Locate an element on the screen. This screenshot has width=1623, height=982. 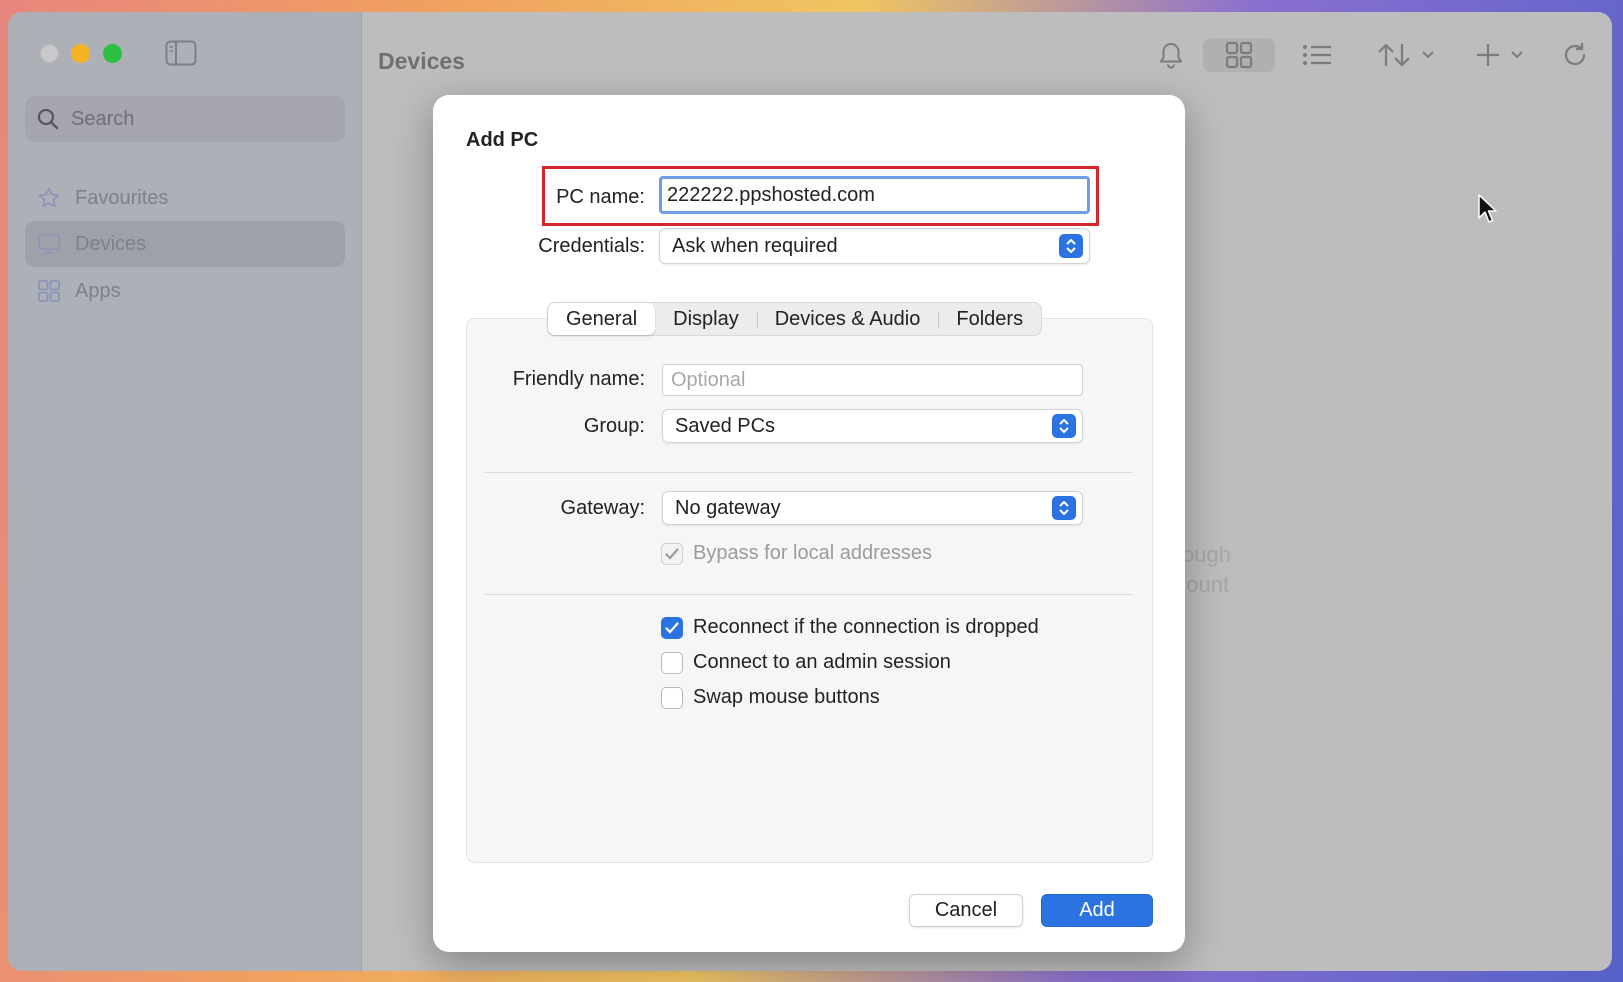
pc-name-input is located at coordinates (874, 195).